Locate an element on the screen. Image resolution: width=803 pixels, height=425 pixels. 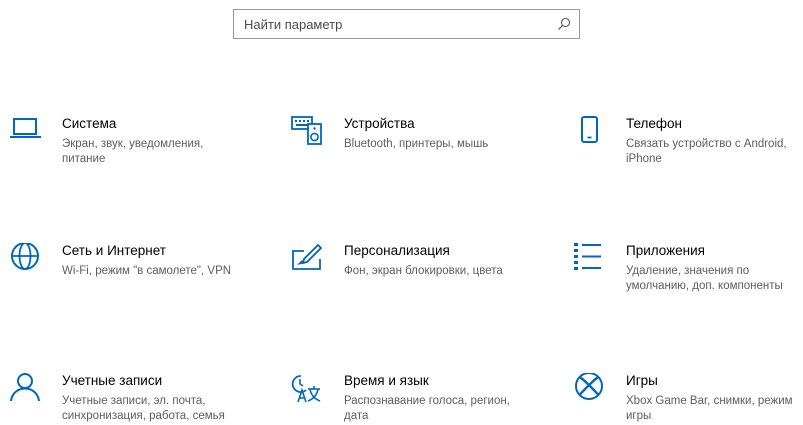
paint-icon is located at coordinates (307, 256).